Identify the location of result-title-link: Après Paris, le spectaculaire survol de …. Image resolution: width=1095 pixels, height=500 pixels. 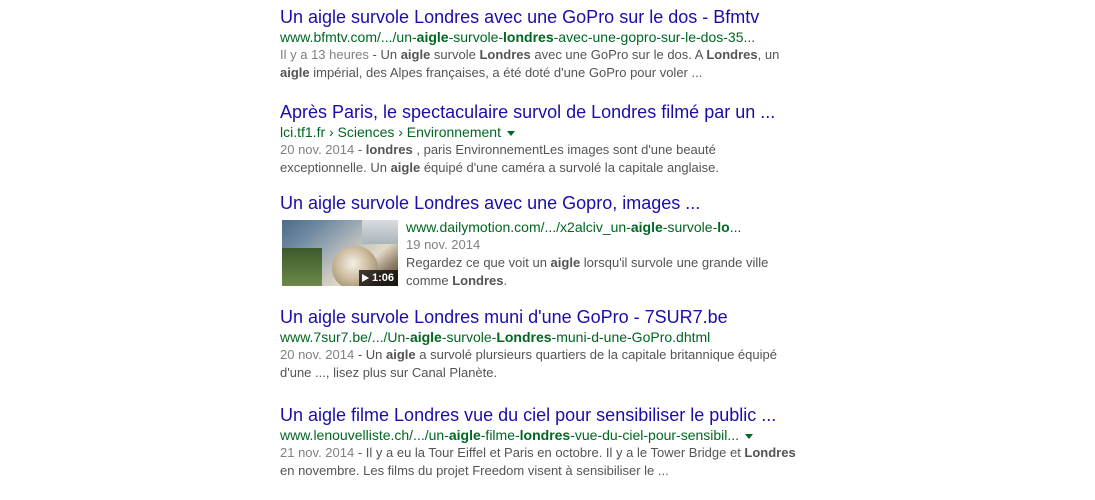
(540, 112).